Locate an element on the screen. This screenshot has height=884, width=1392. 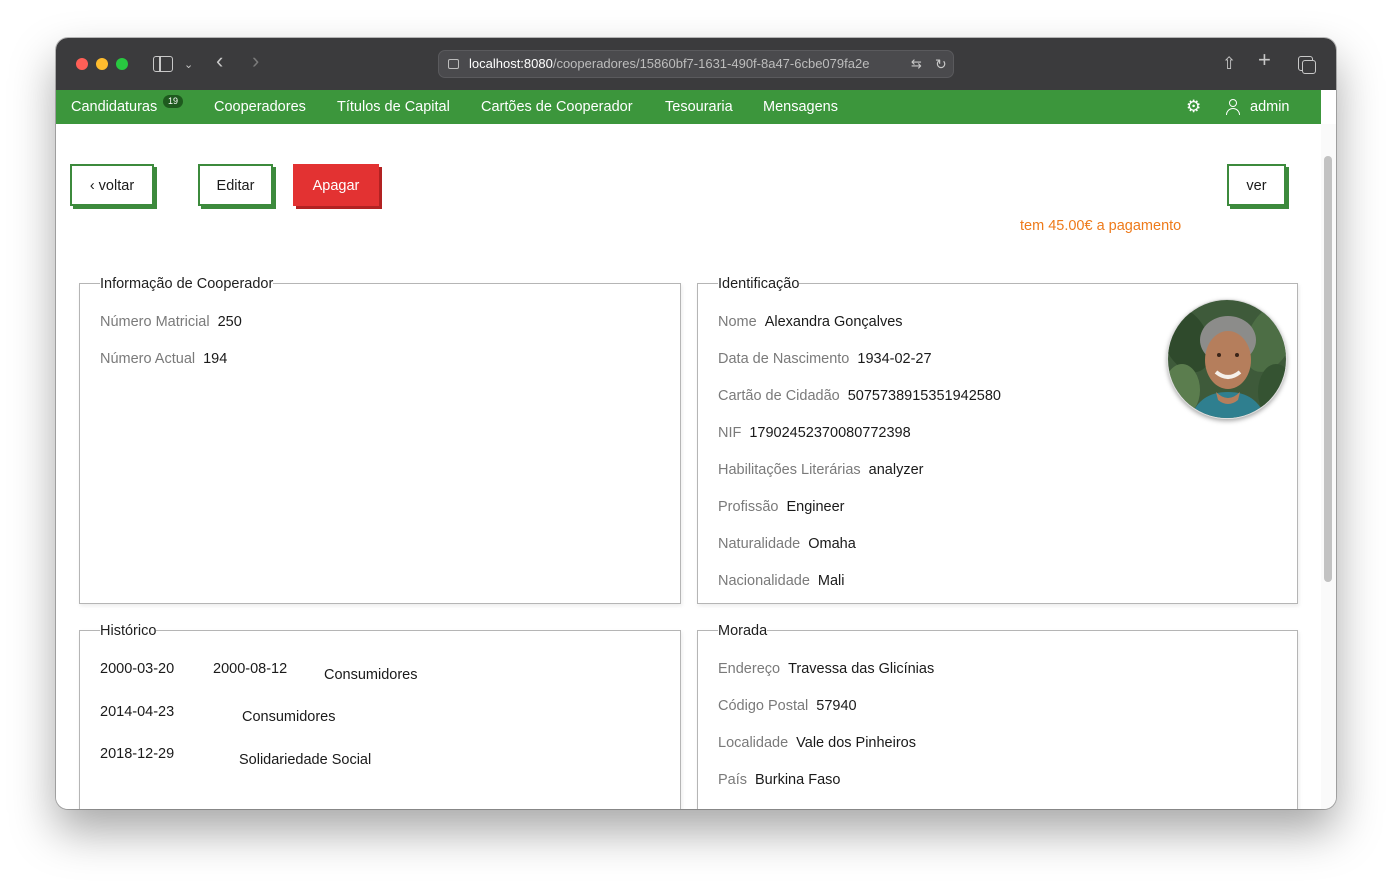
nav-item-mensagens: Mensagens is located at coordinates (800, 107).